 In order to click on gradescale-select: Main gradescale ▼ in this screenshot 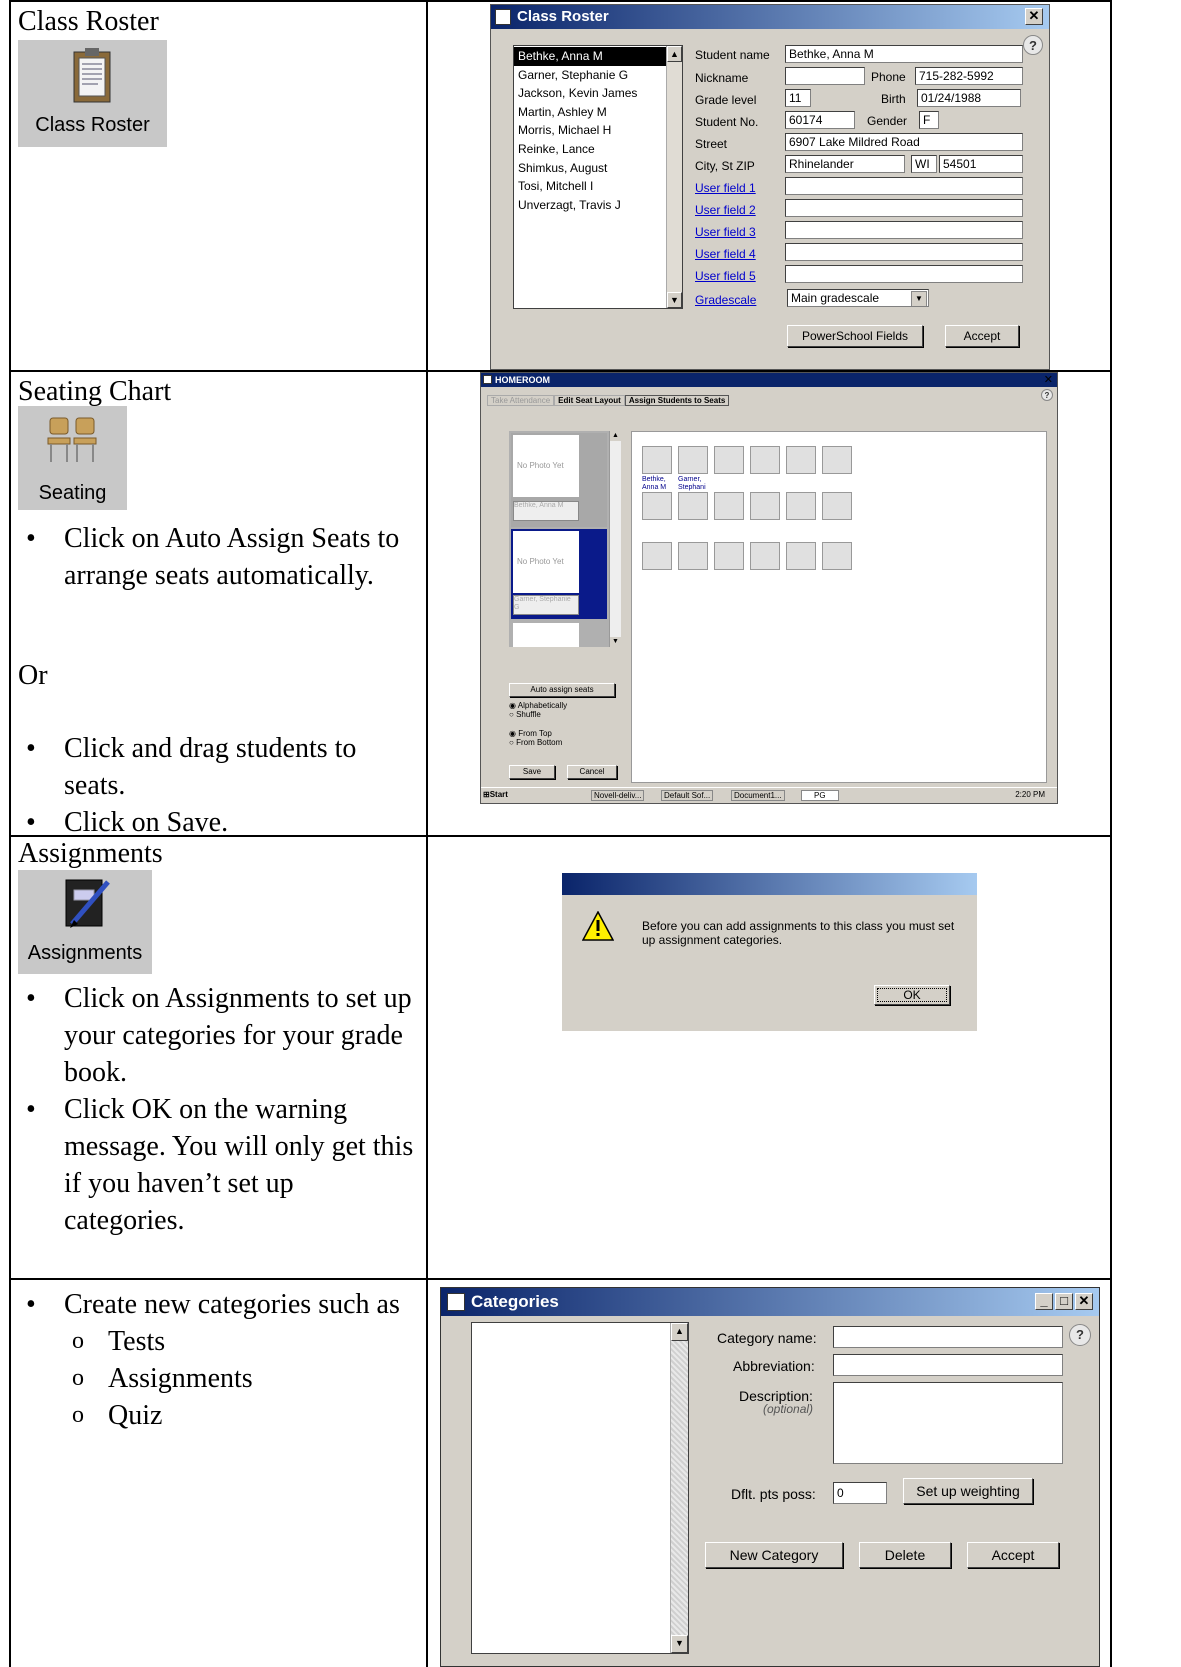, I will do `click(858, 298)`.